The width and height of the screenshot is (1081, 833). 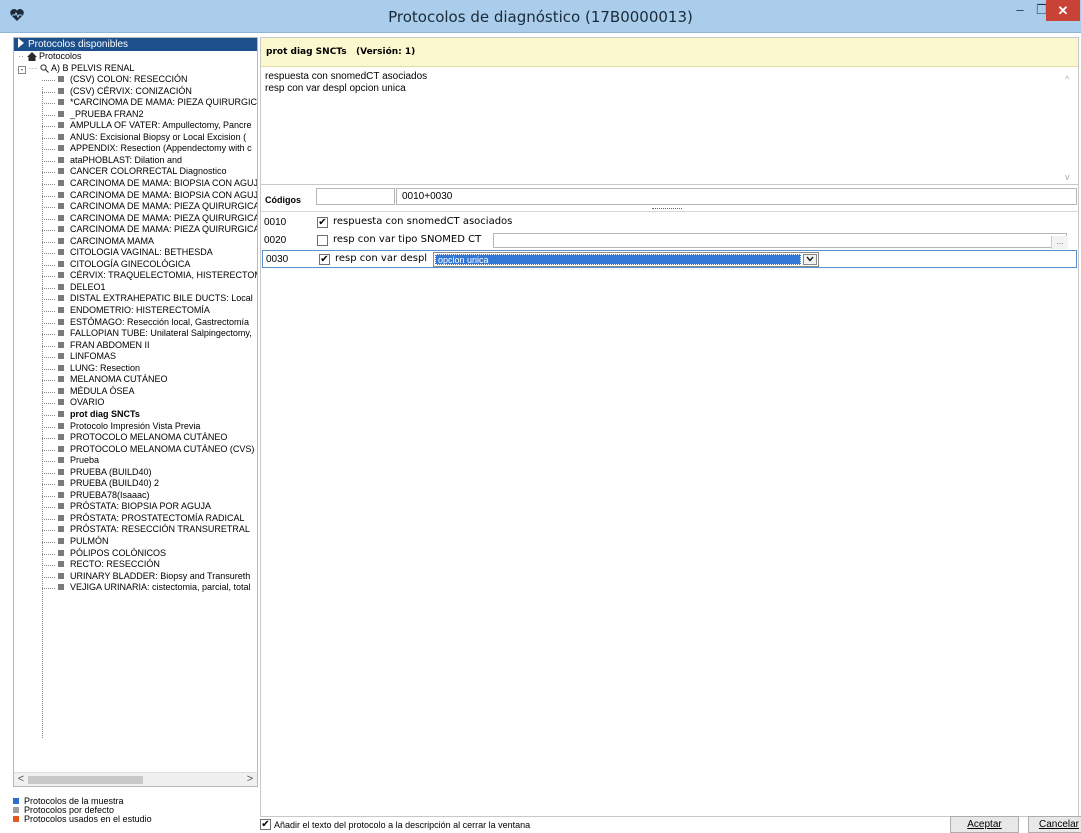 What do you see at coordinates (250, 779) in the screenshot?
I see `scroll-right-icon: >` at bounding box center [250, 779].